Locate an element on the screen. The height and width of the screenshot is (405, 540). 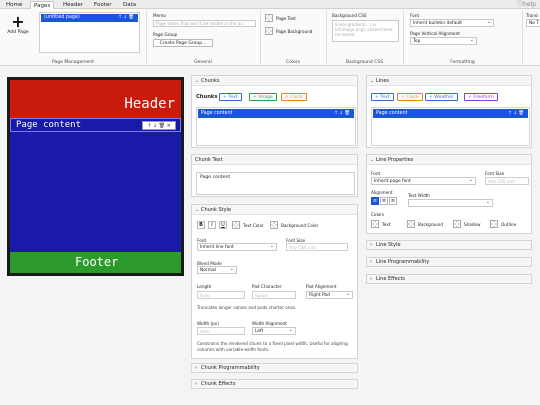
background-color-swatch is located at coordinates (274, 225).